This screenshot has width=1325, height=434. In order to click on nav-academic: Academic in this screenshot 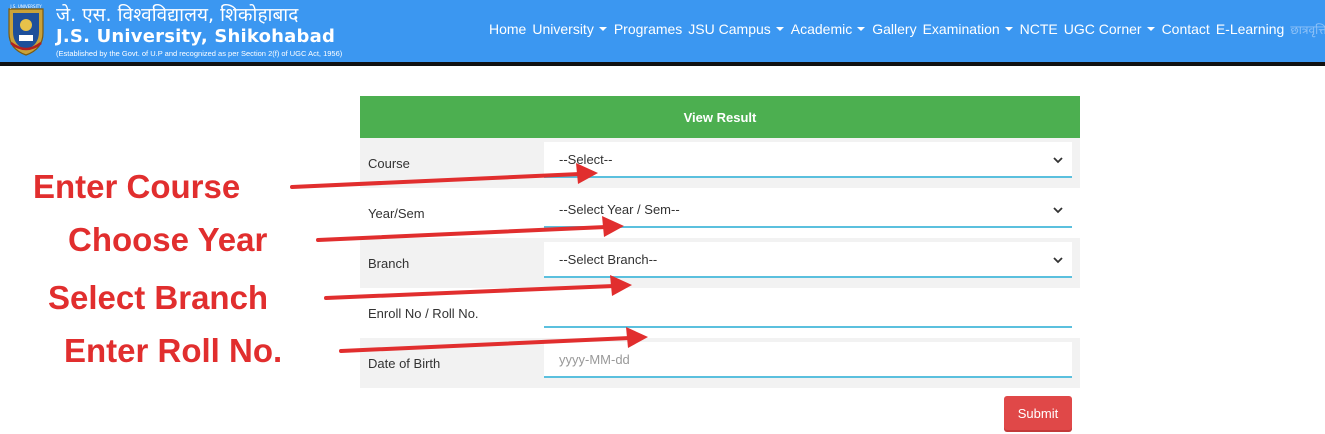, I will do `click(828, 29)`.